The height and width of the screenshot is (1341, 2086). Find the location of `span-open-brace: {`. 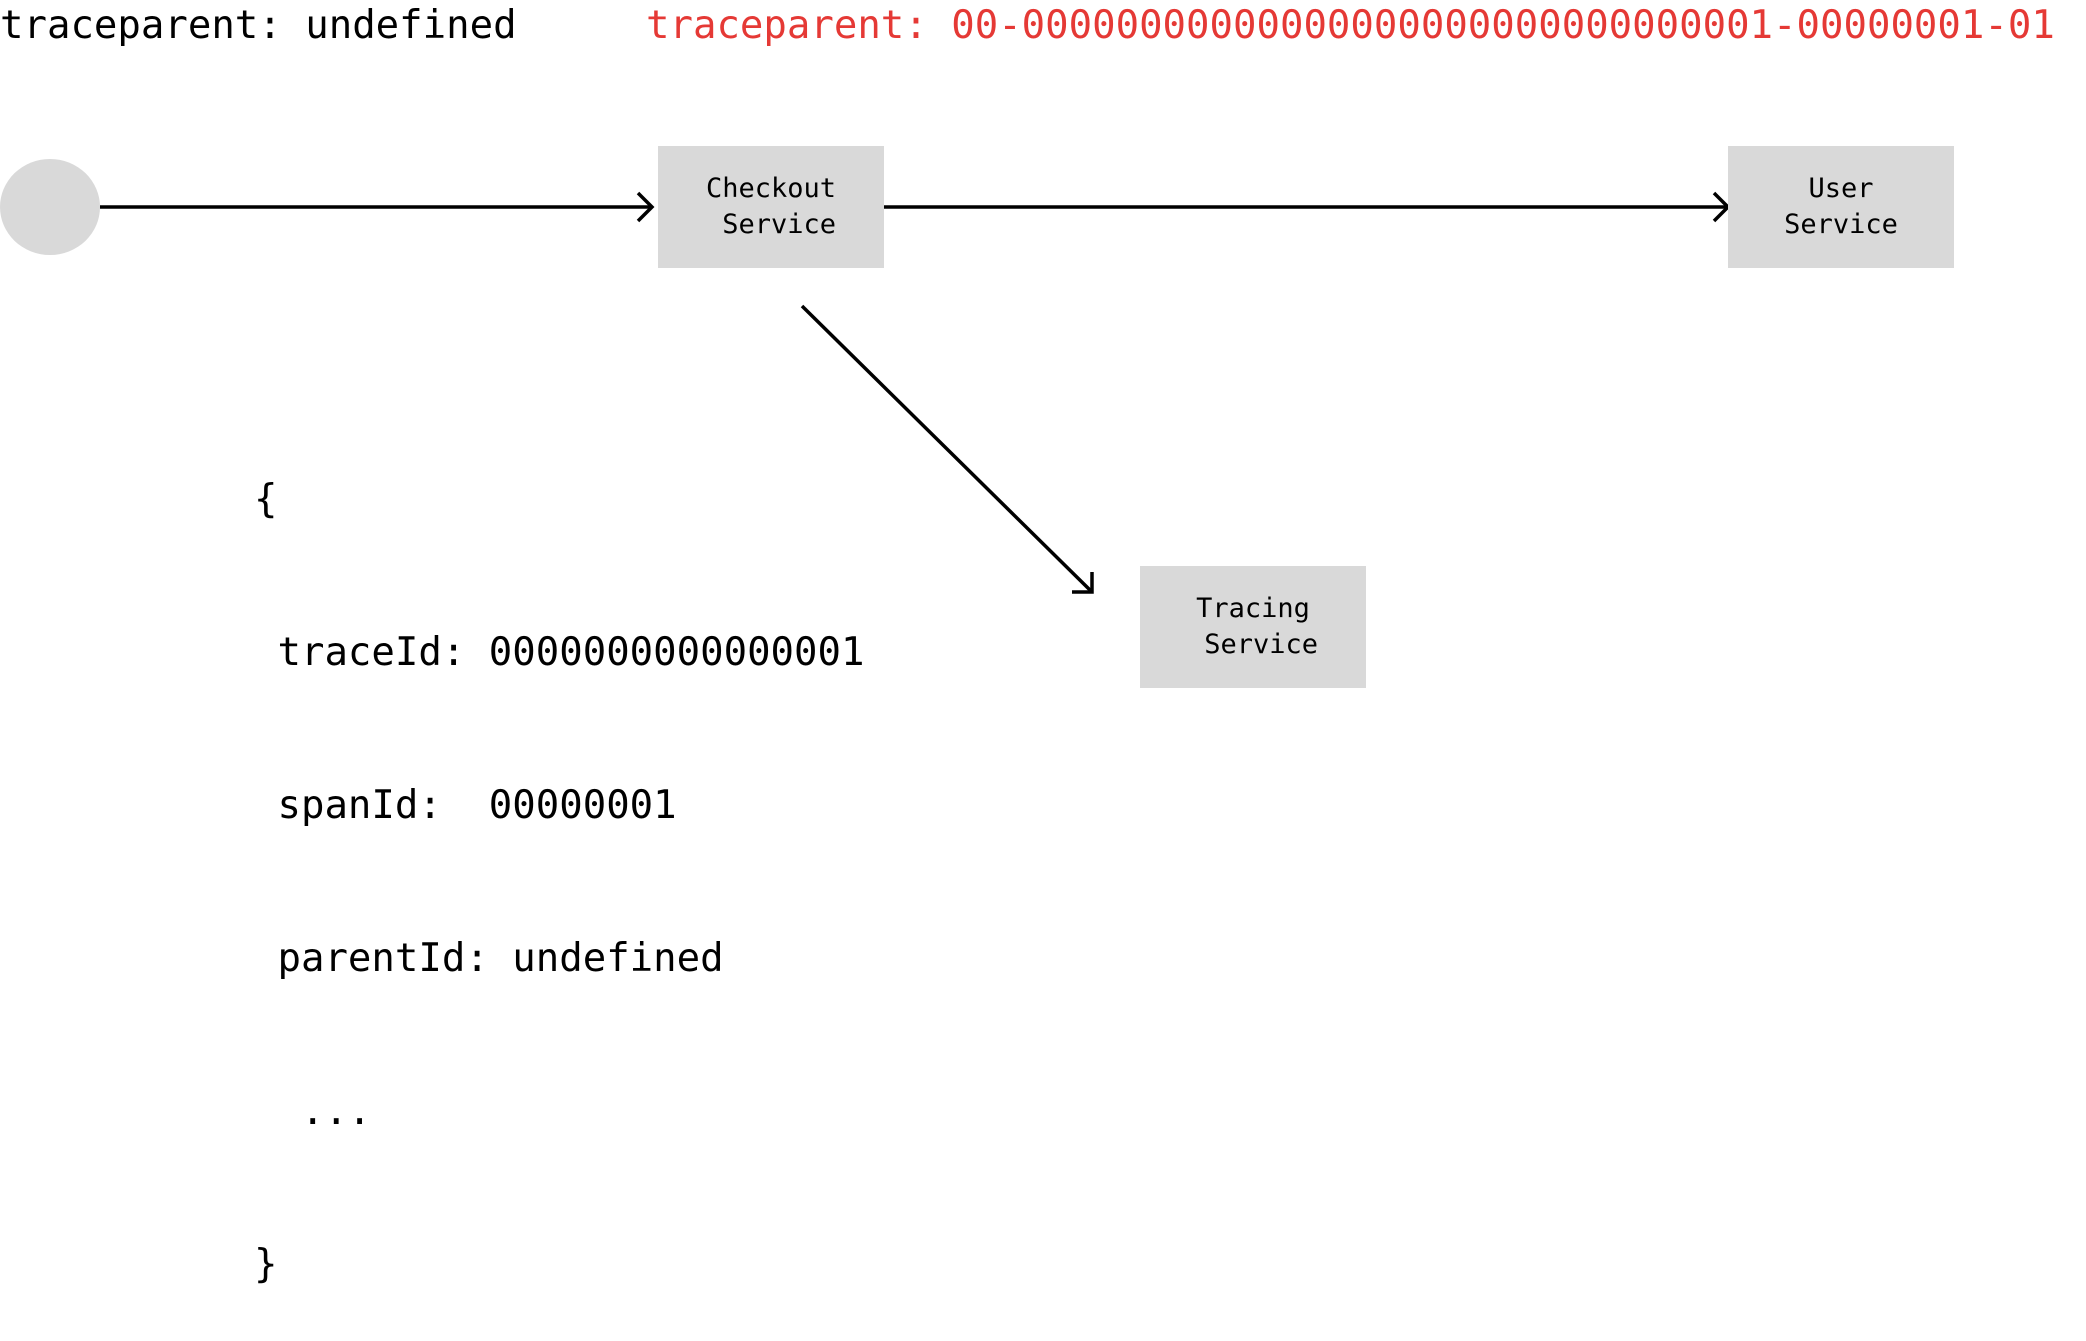

span-open-brace: { is located at coordinates (266, 499).